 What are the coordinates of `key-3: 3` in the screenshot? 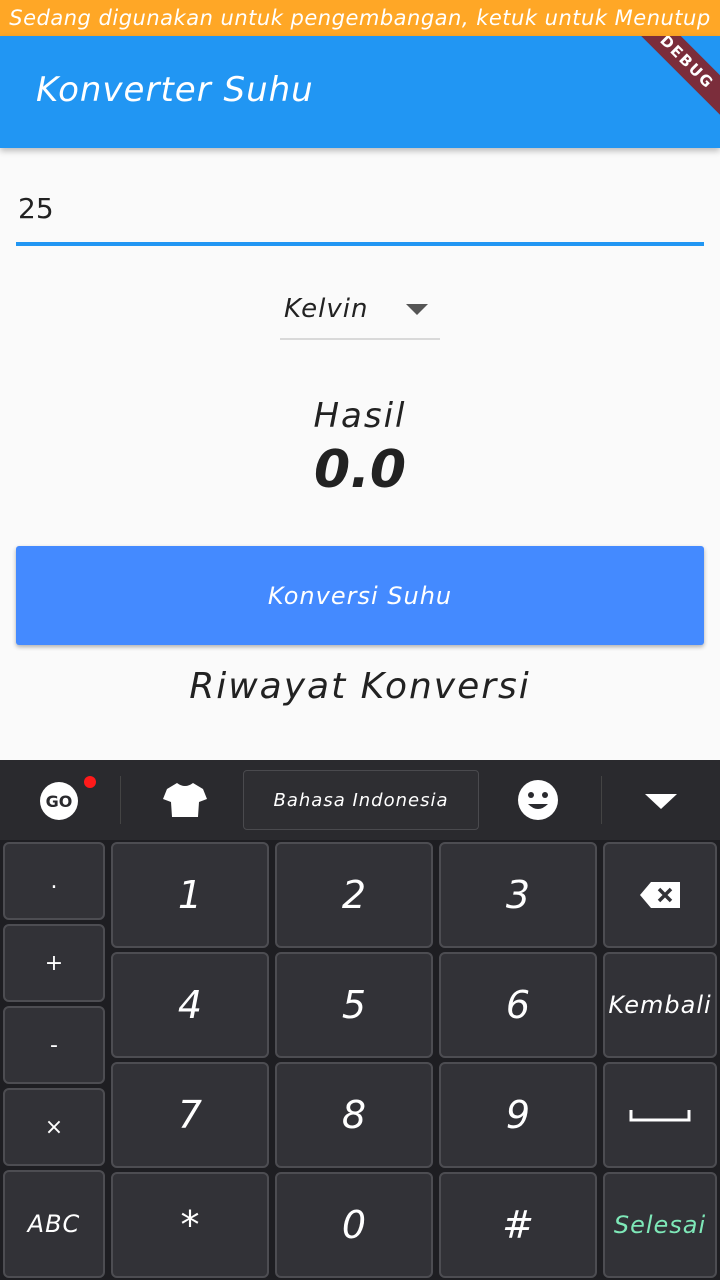 It's located at (518, 895).